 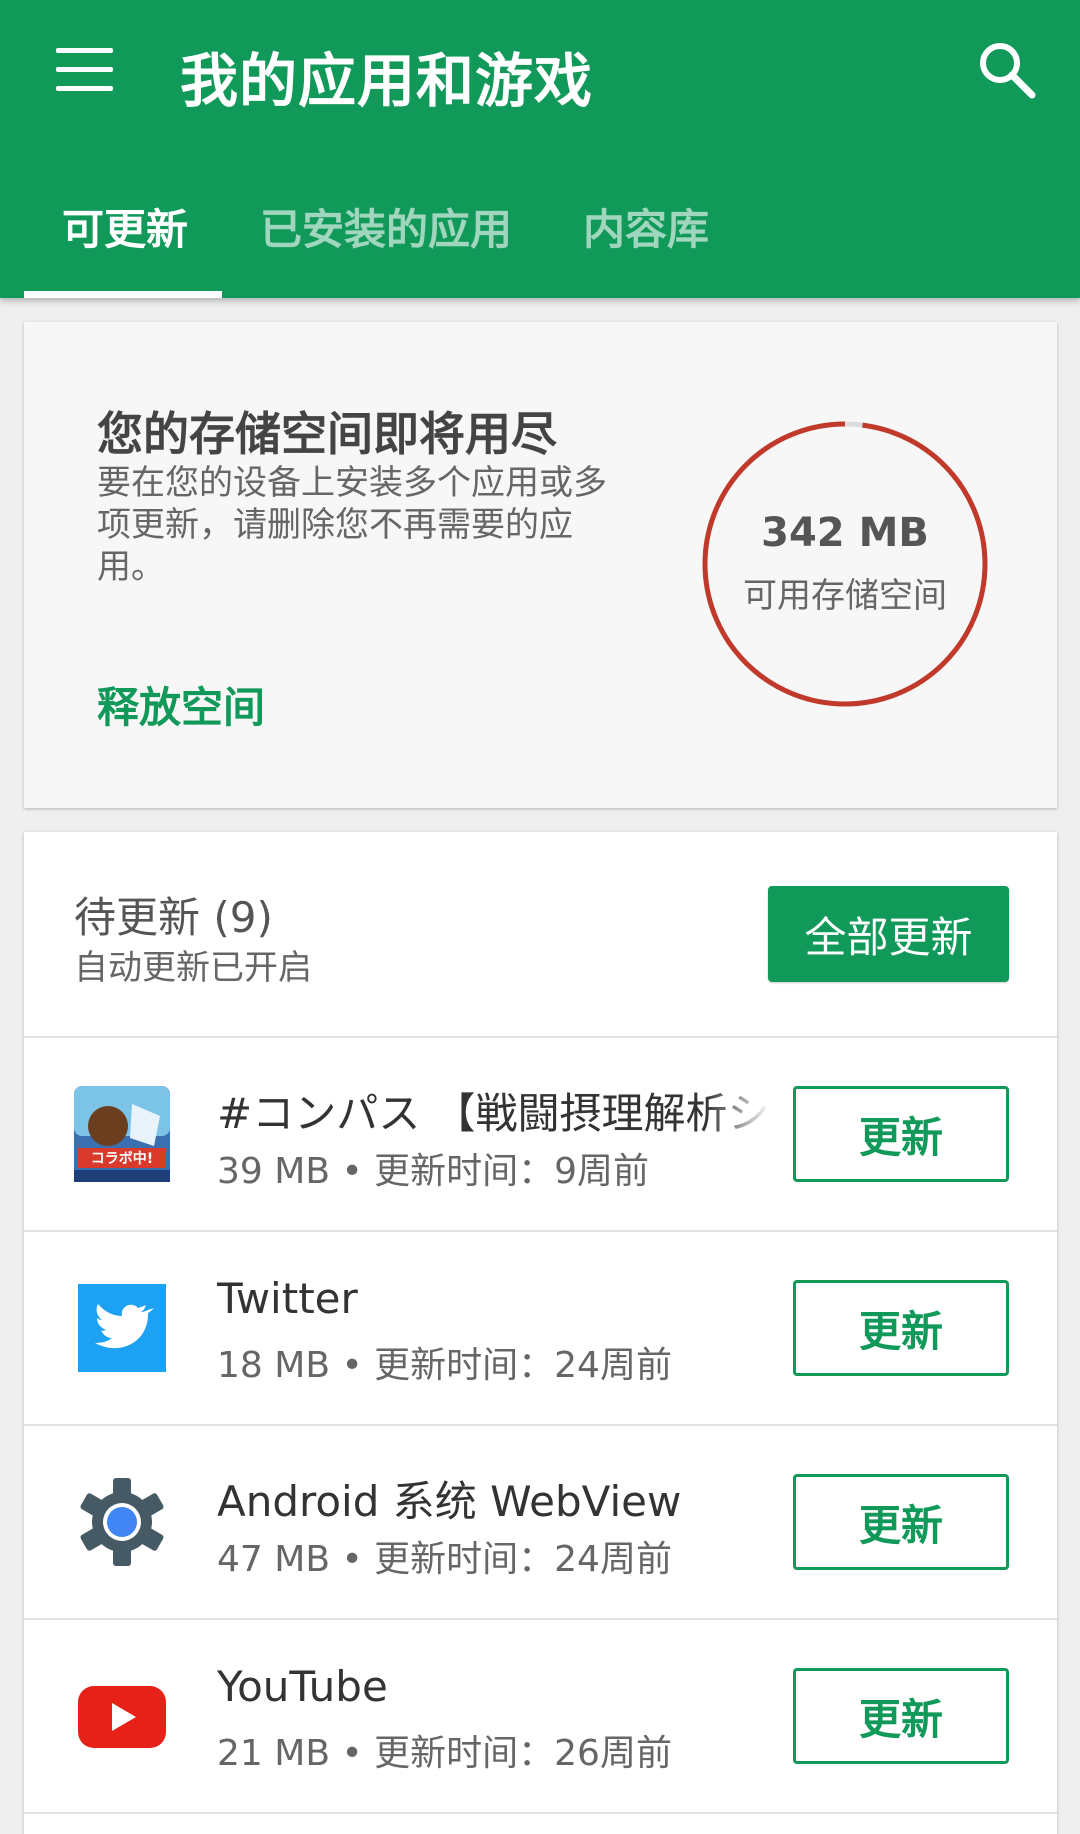 I want to click on app-name: Twitter, so click(x=287, y=1298).